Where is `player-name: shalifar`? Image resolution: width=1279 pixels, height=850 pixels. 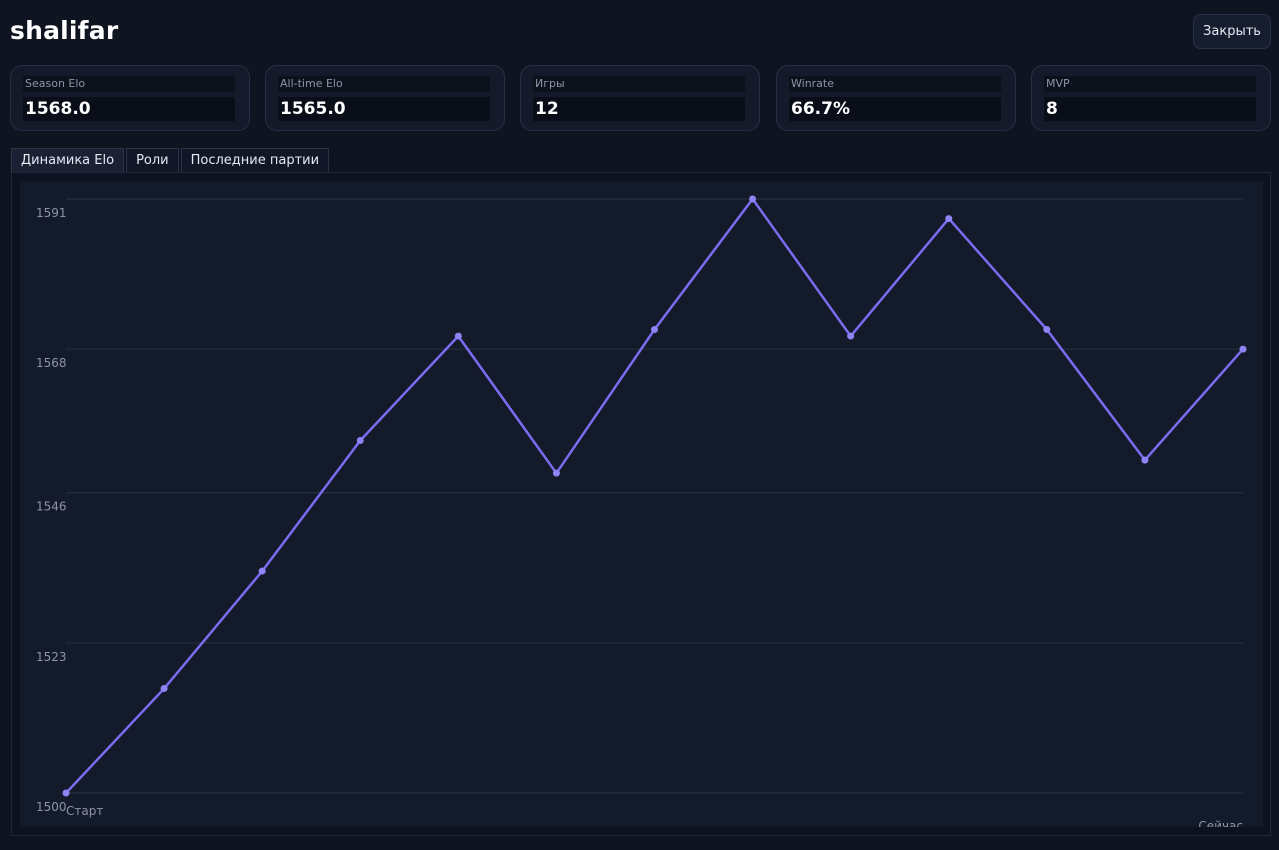 player-name: shalifar is located at coordinates (64, 30).